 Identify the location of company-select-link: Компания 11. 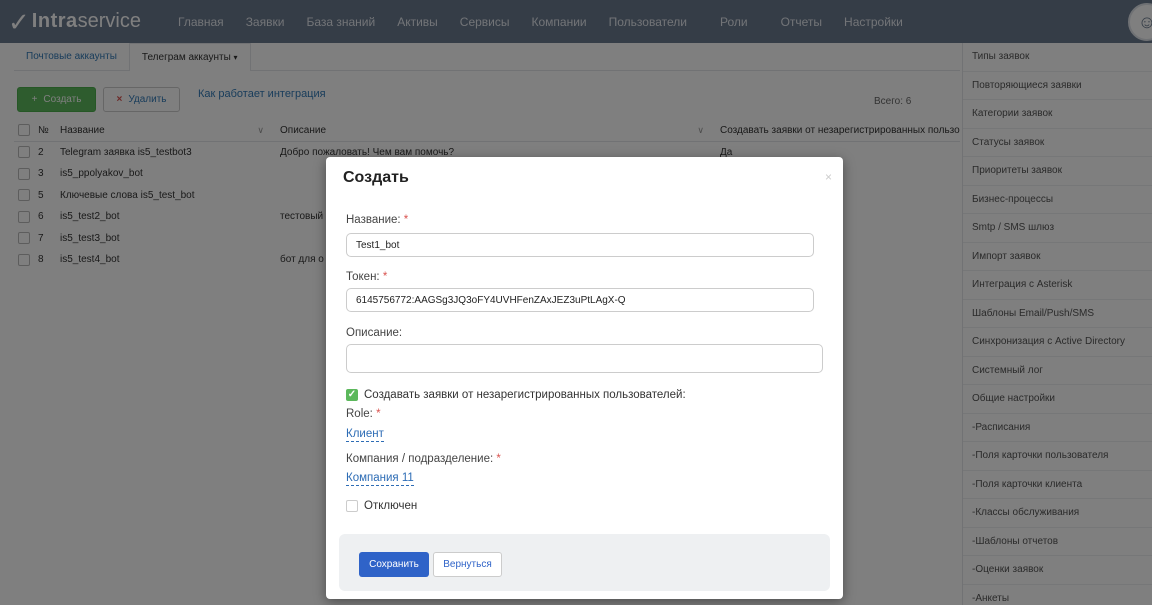
(380, 479).